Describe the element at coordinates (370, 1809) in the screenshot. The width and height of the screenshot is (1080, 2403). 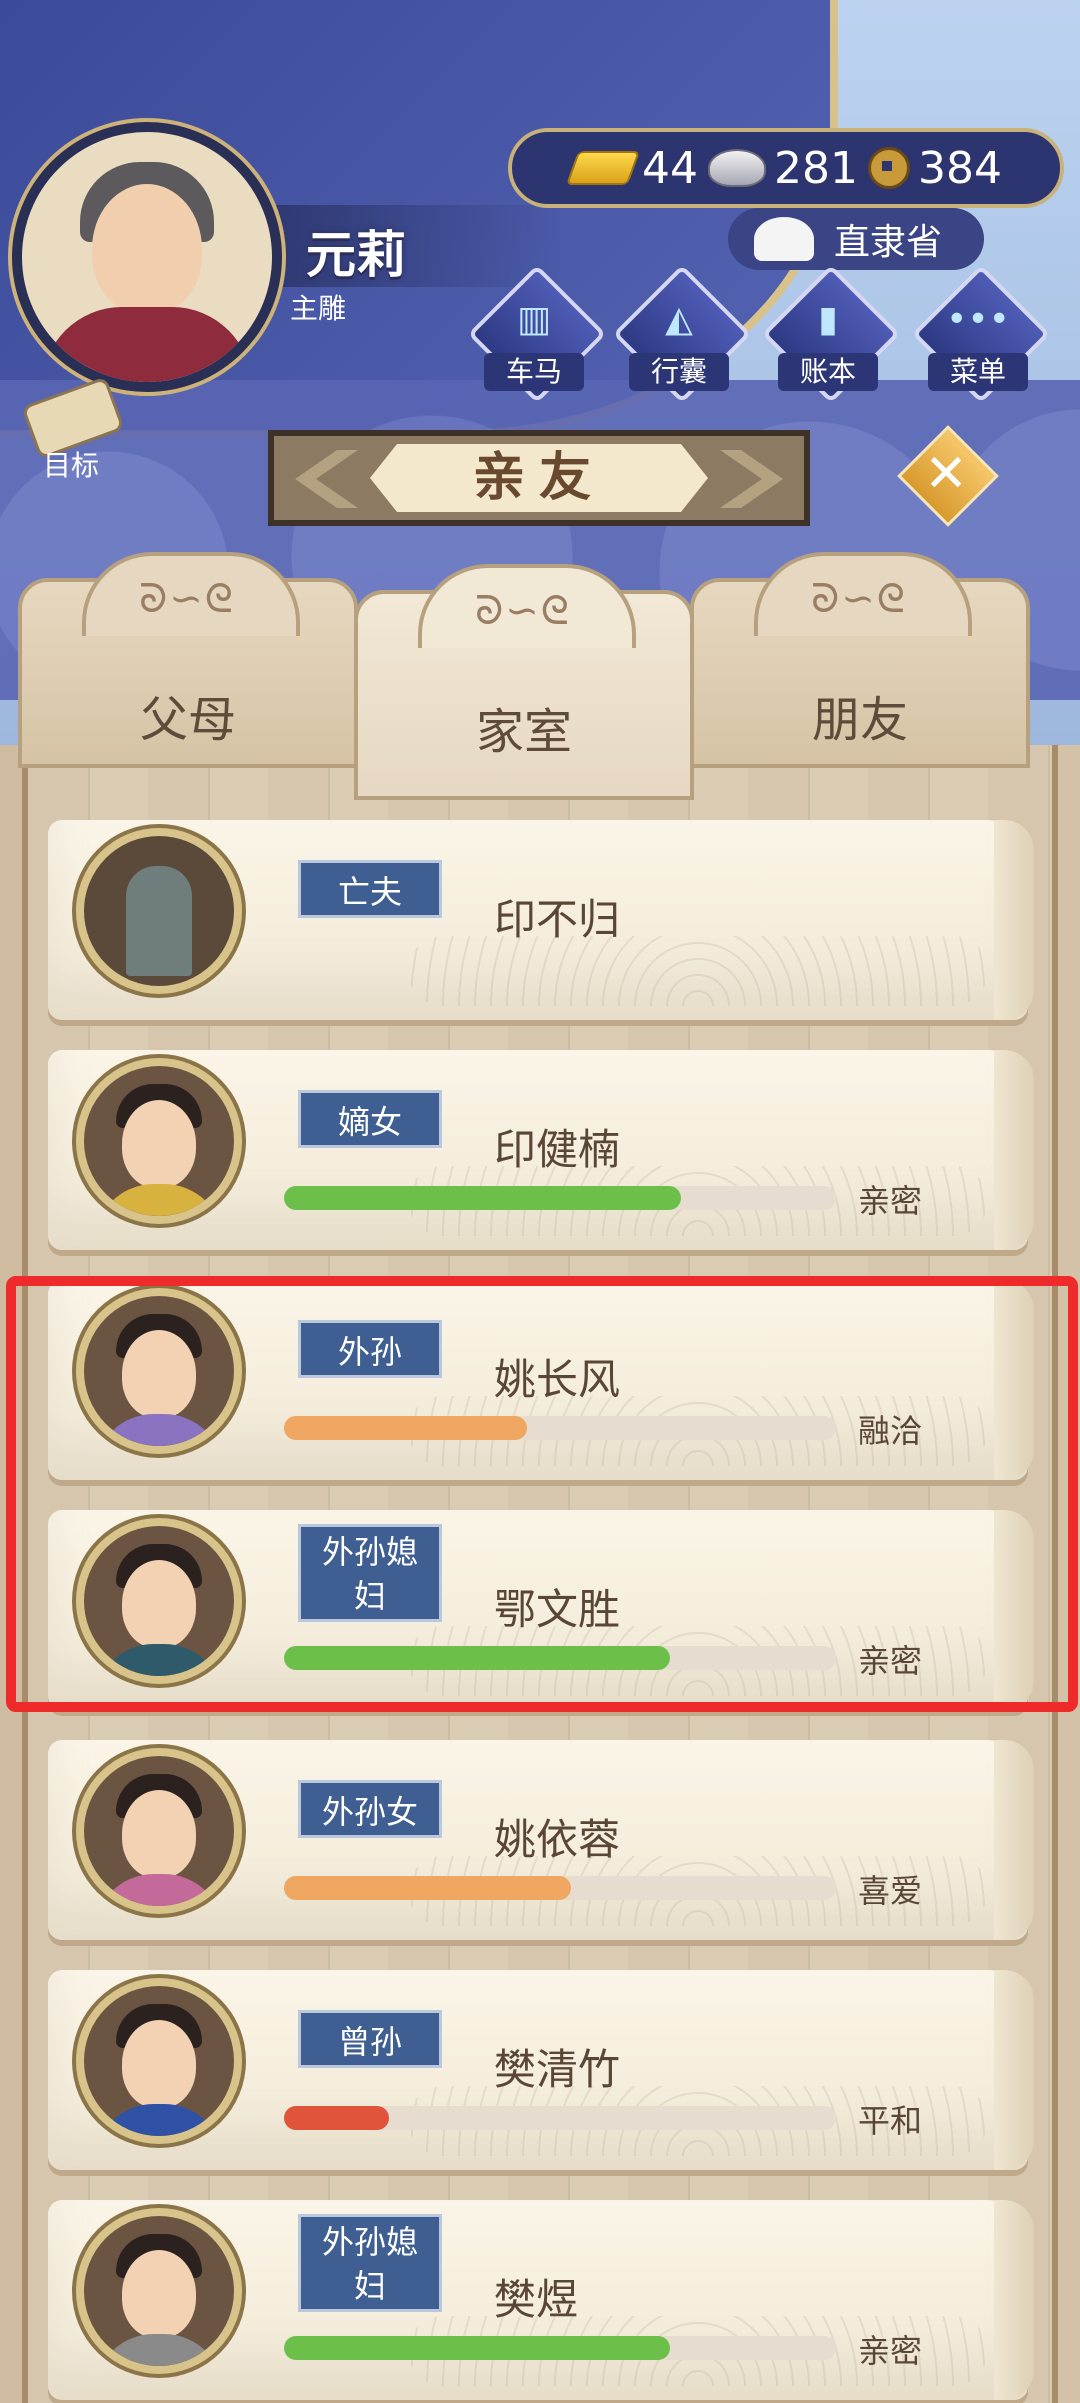
I see `relation-tag: 外孙女` at that location.